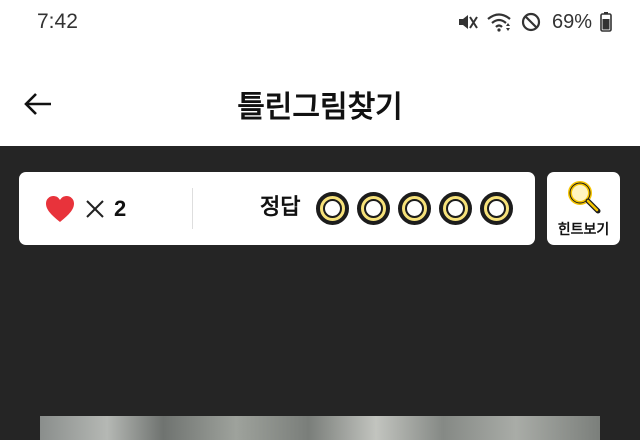 This screenshot has width=640, height=440. Describe the element at coordinates (280, 207) in the screenshot. I see `answer-label: 정답` at that location.